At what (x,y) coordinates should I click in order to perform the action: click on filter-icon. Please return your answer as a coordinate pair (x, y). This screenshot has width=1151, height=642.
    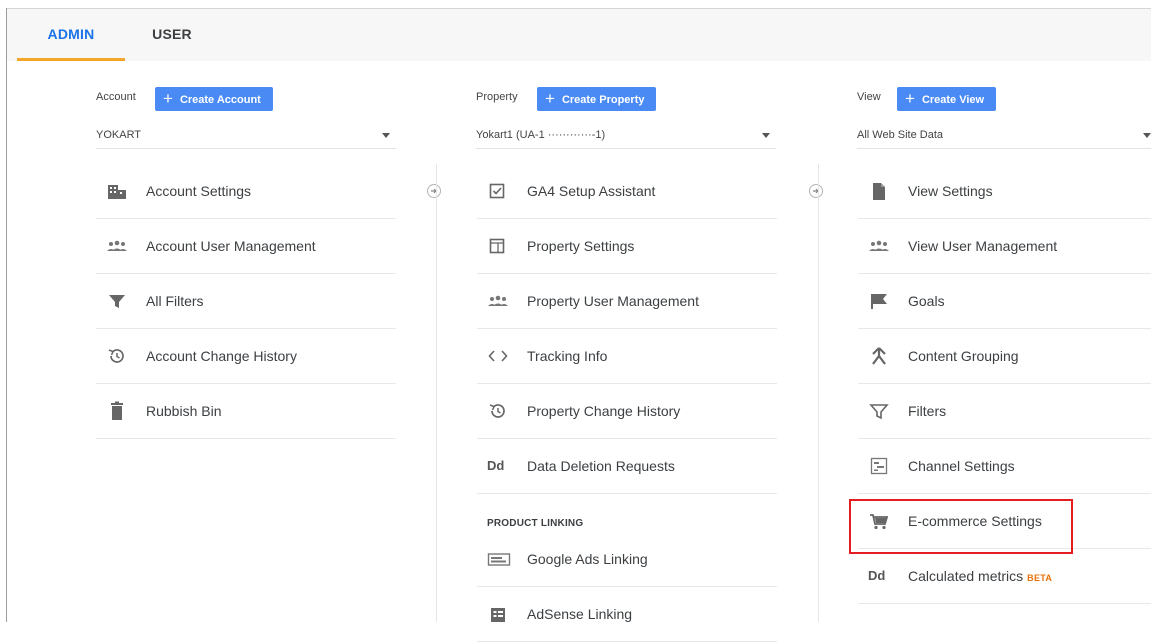
    Looking at the image, I should click on (117, 301).